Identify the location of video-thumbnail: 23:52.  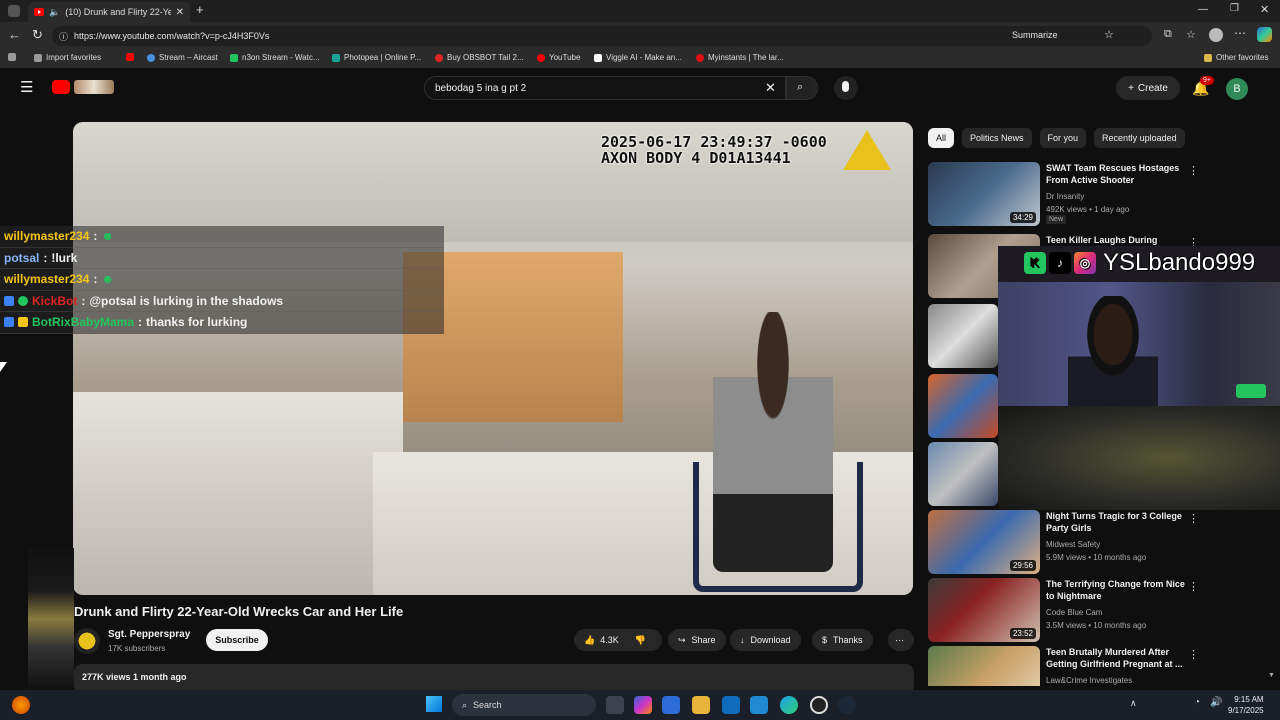
(984, 610).